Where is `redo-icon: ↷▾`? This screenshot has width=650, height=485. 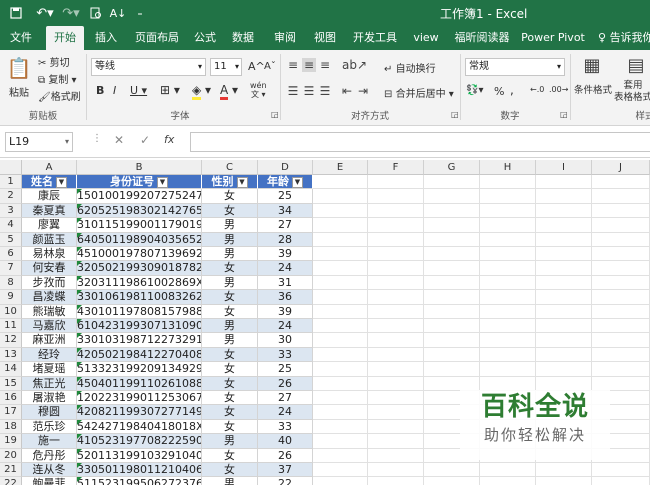 redo-icon: ↷▾ is located at coordinates (71, 13).